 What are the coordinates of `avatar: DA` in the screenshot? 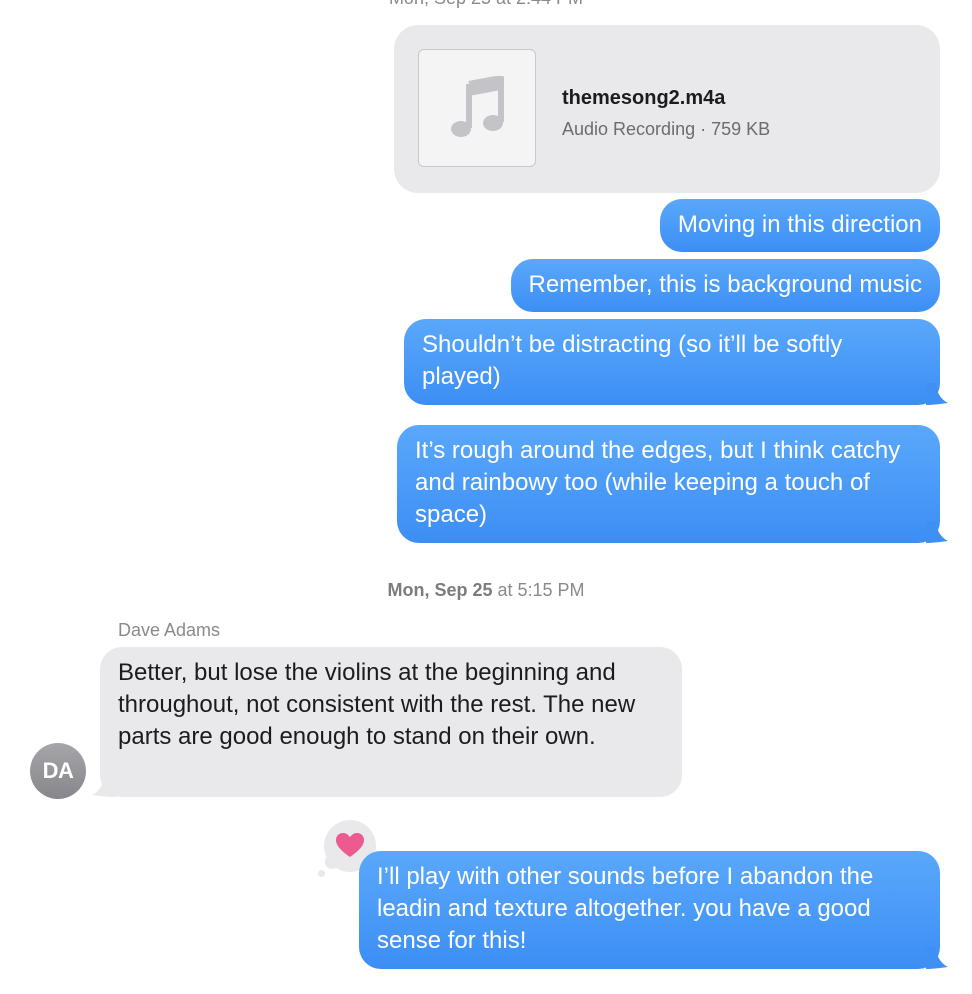 It's located at (58, 771).